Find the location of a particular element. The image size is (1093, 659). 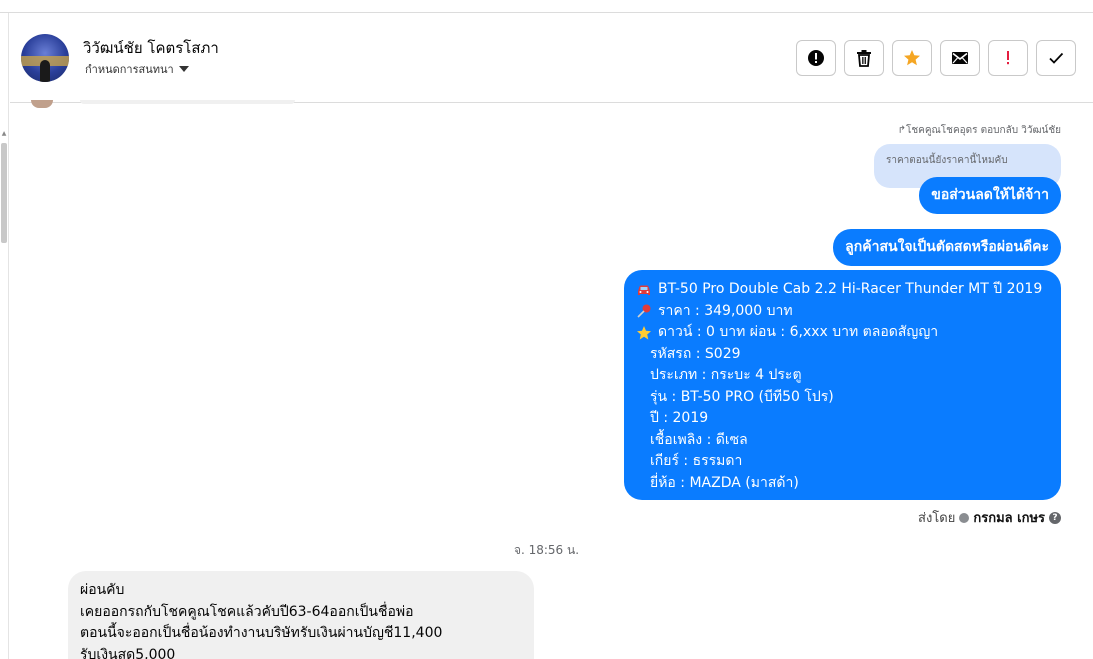

car-icon is located at coordinates (644, 290).